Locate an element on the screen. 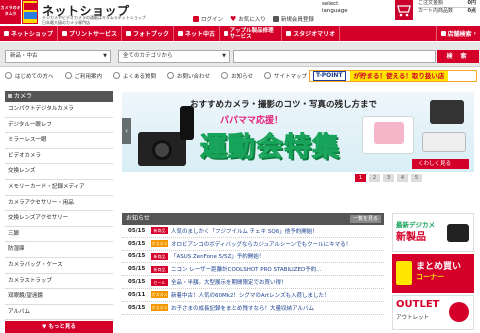 This screenshot has width=480, height=333. cart-amount: 0円 is located at coordinates (471, 3).